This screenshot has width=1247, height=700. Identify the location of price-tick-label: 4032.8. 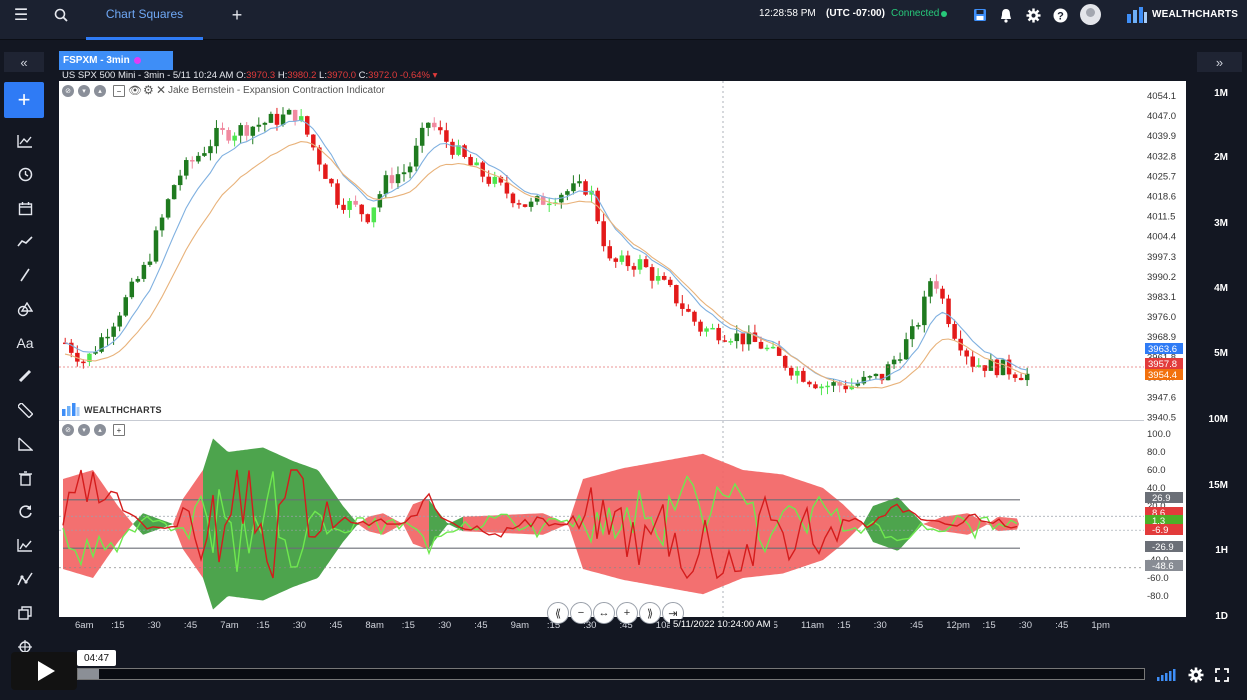
(1161, 156).